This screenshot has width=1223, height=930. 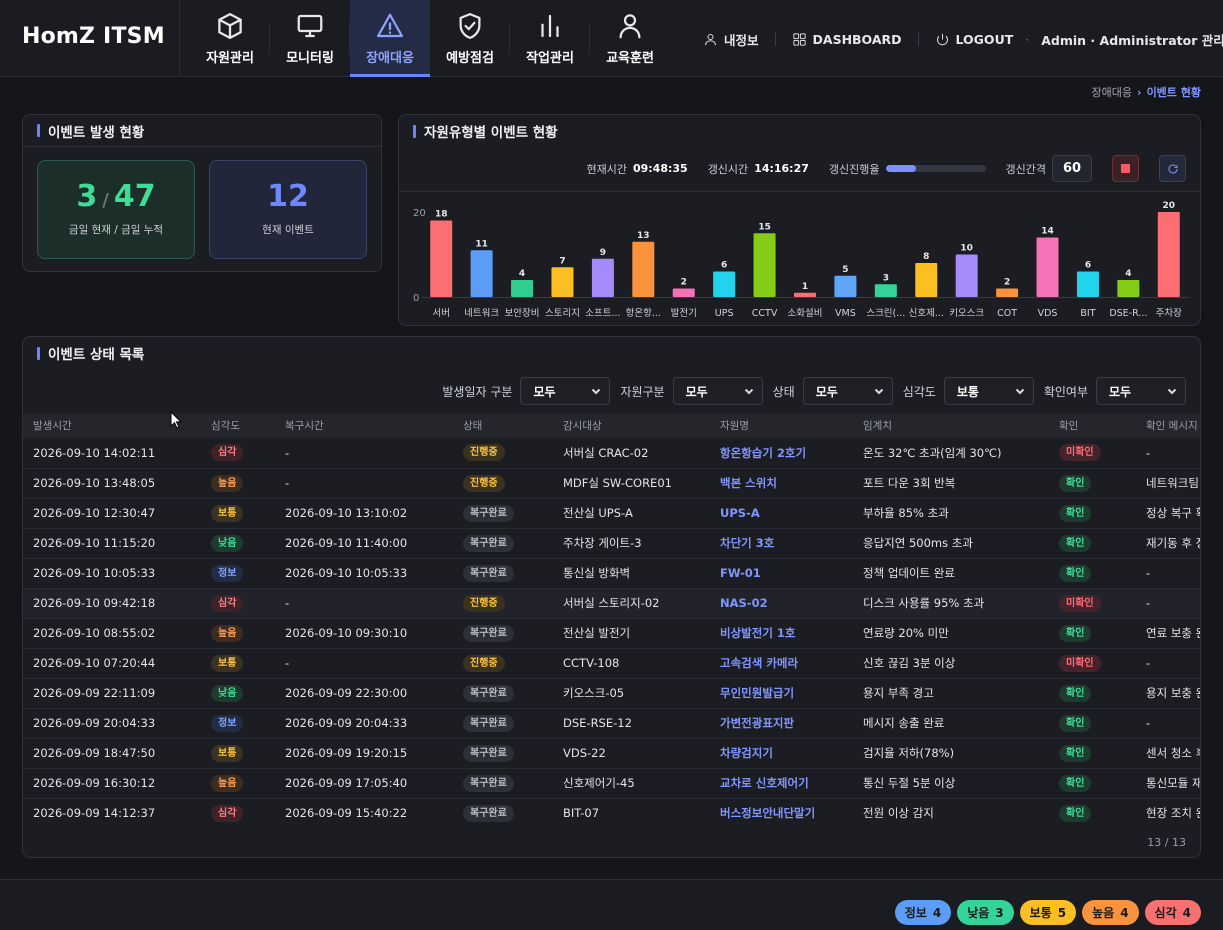 What do you see at coordinates (781, 573) in the screenshot?
I see `resource-link: FW-01` at bounding box center [781, 573].